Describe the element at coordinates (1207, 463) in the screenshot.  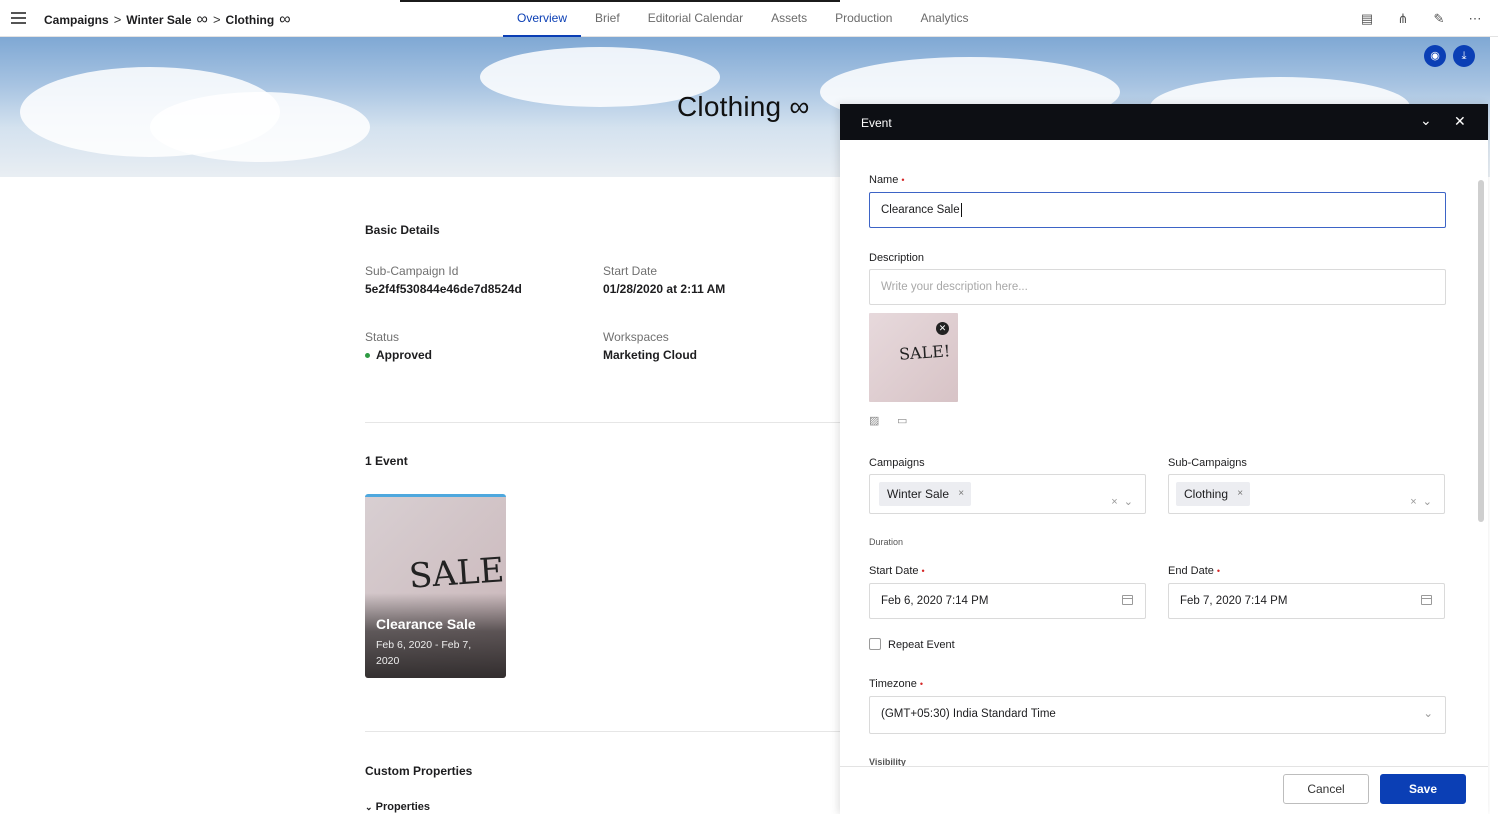
I see `sub-campaigns-label: Sub-Campaigns` at that location.